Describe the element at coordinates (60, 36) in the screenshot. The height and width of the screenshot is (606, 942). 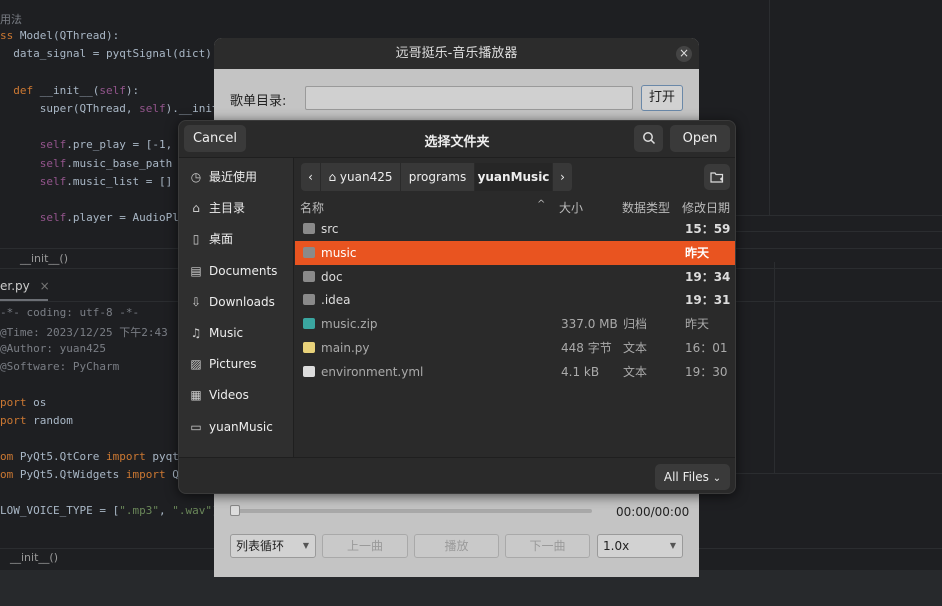
I see `code-line: ss Model(QThread):` at that location.